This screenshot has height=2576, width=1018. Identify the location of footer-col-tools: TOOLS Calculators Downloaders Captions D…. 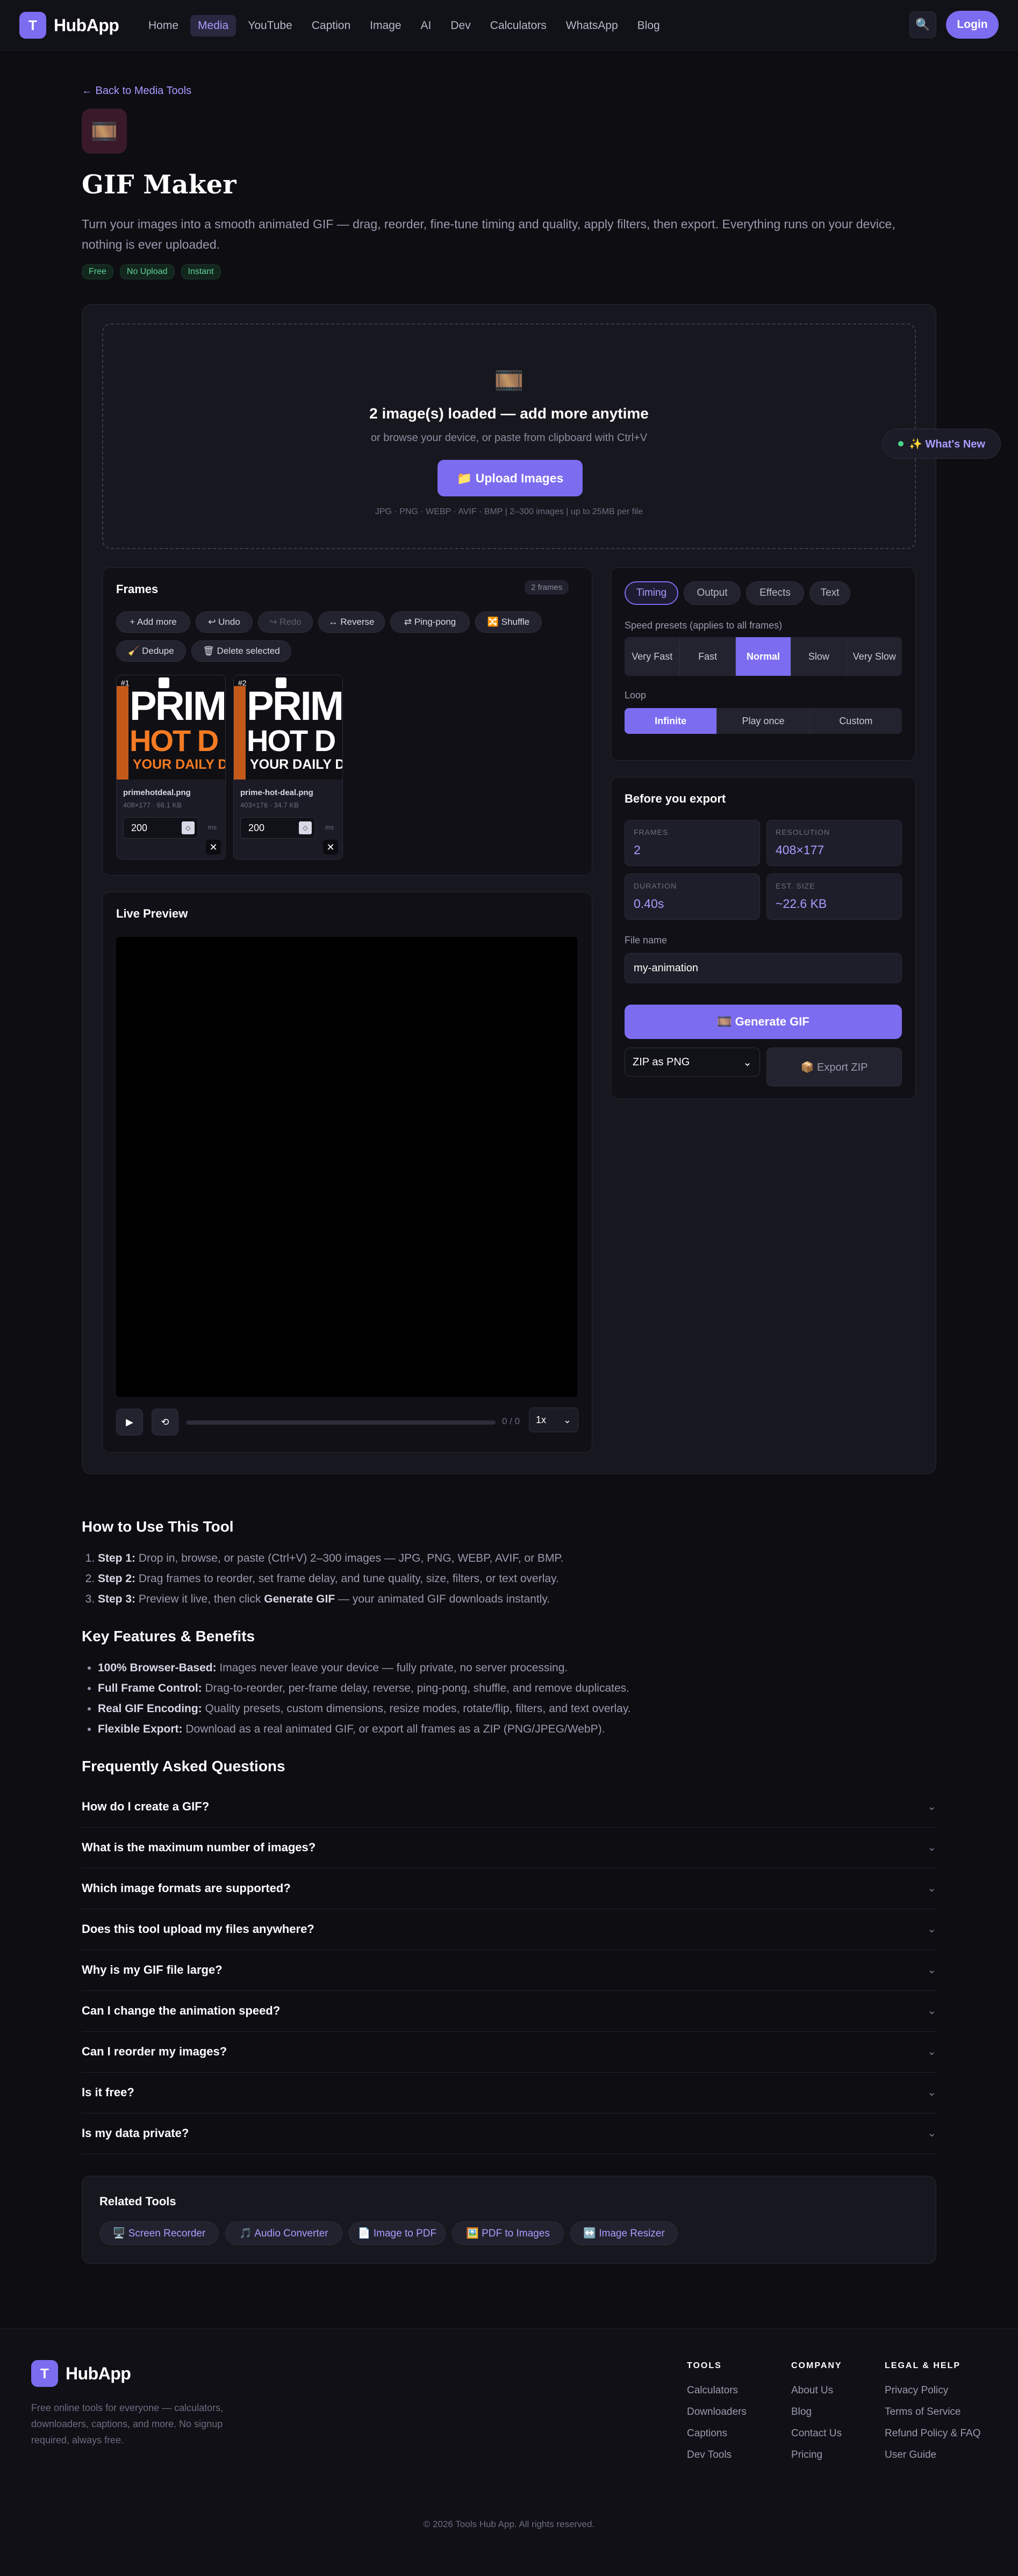
(717, 2416).